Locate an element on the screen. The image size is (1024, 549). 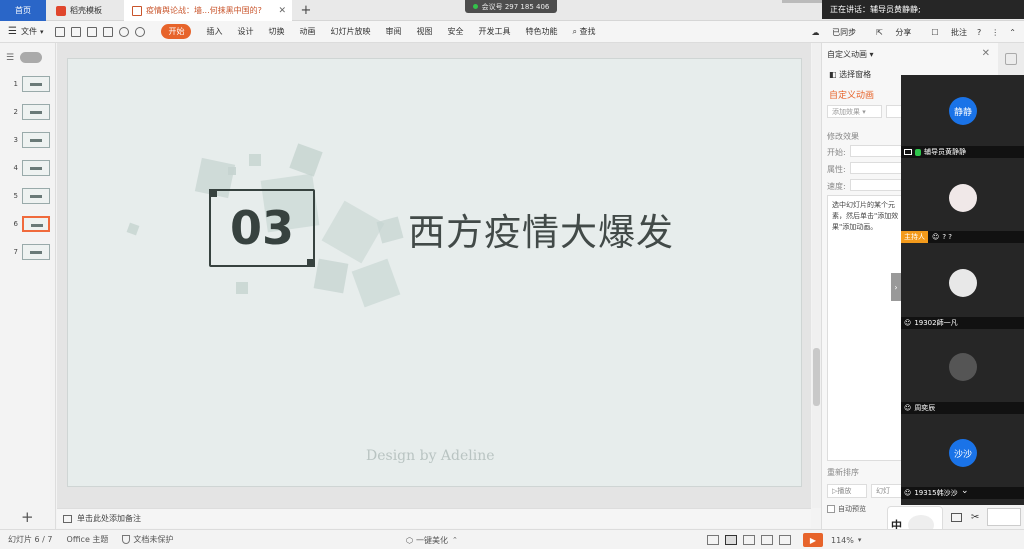
more-menu-icon: ⋮ is located at coordinates (995, 32).